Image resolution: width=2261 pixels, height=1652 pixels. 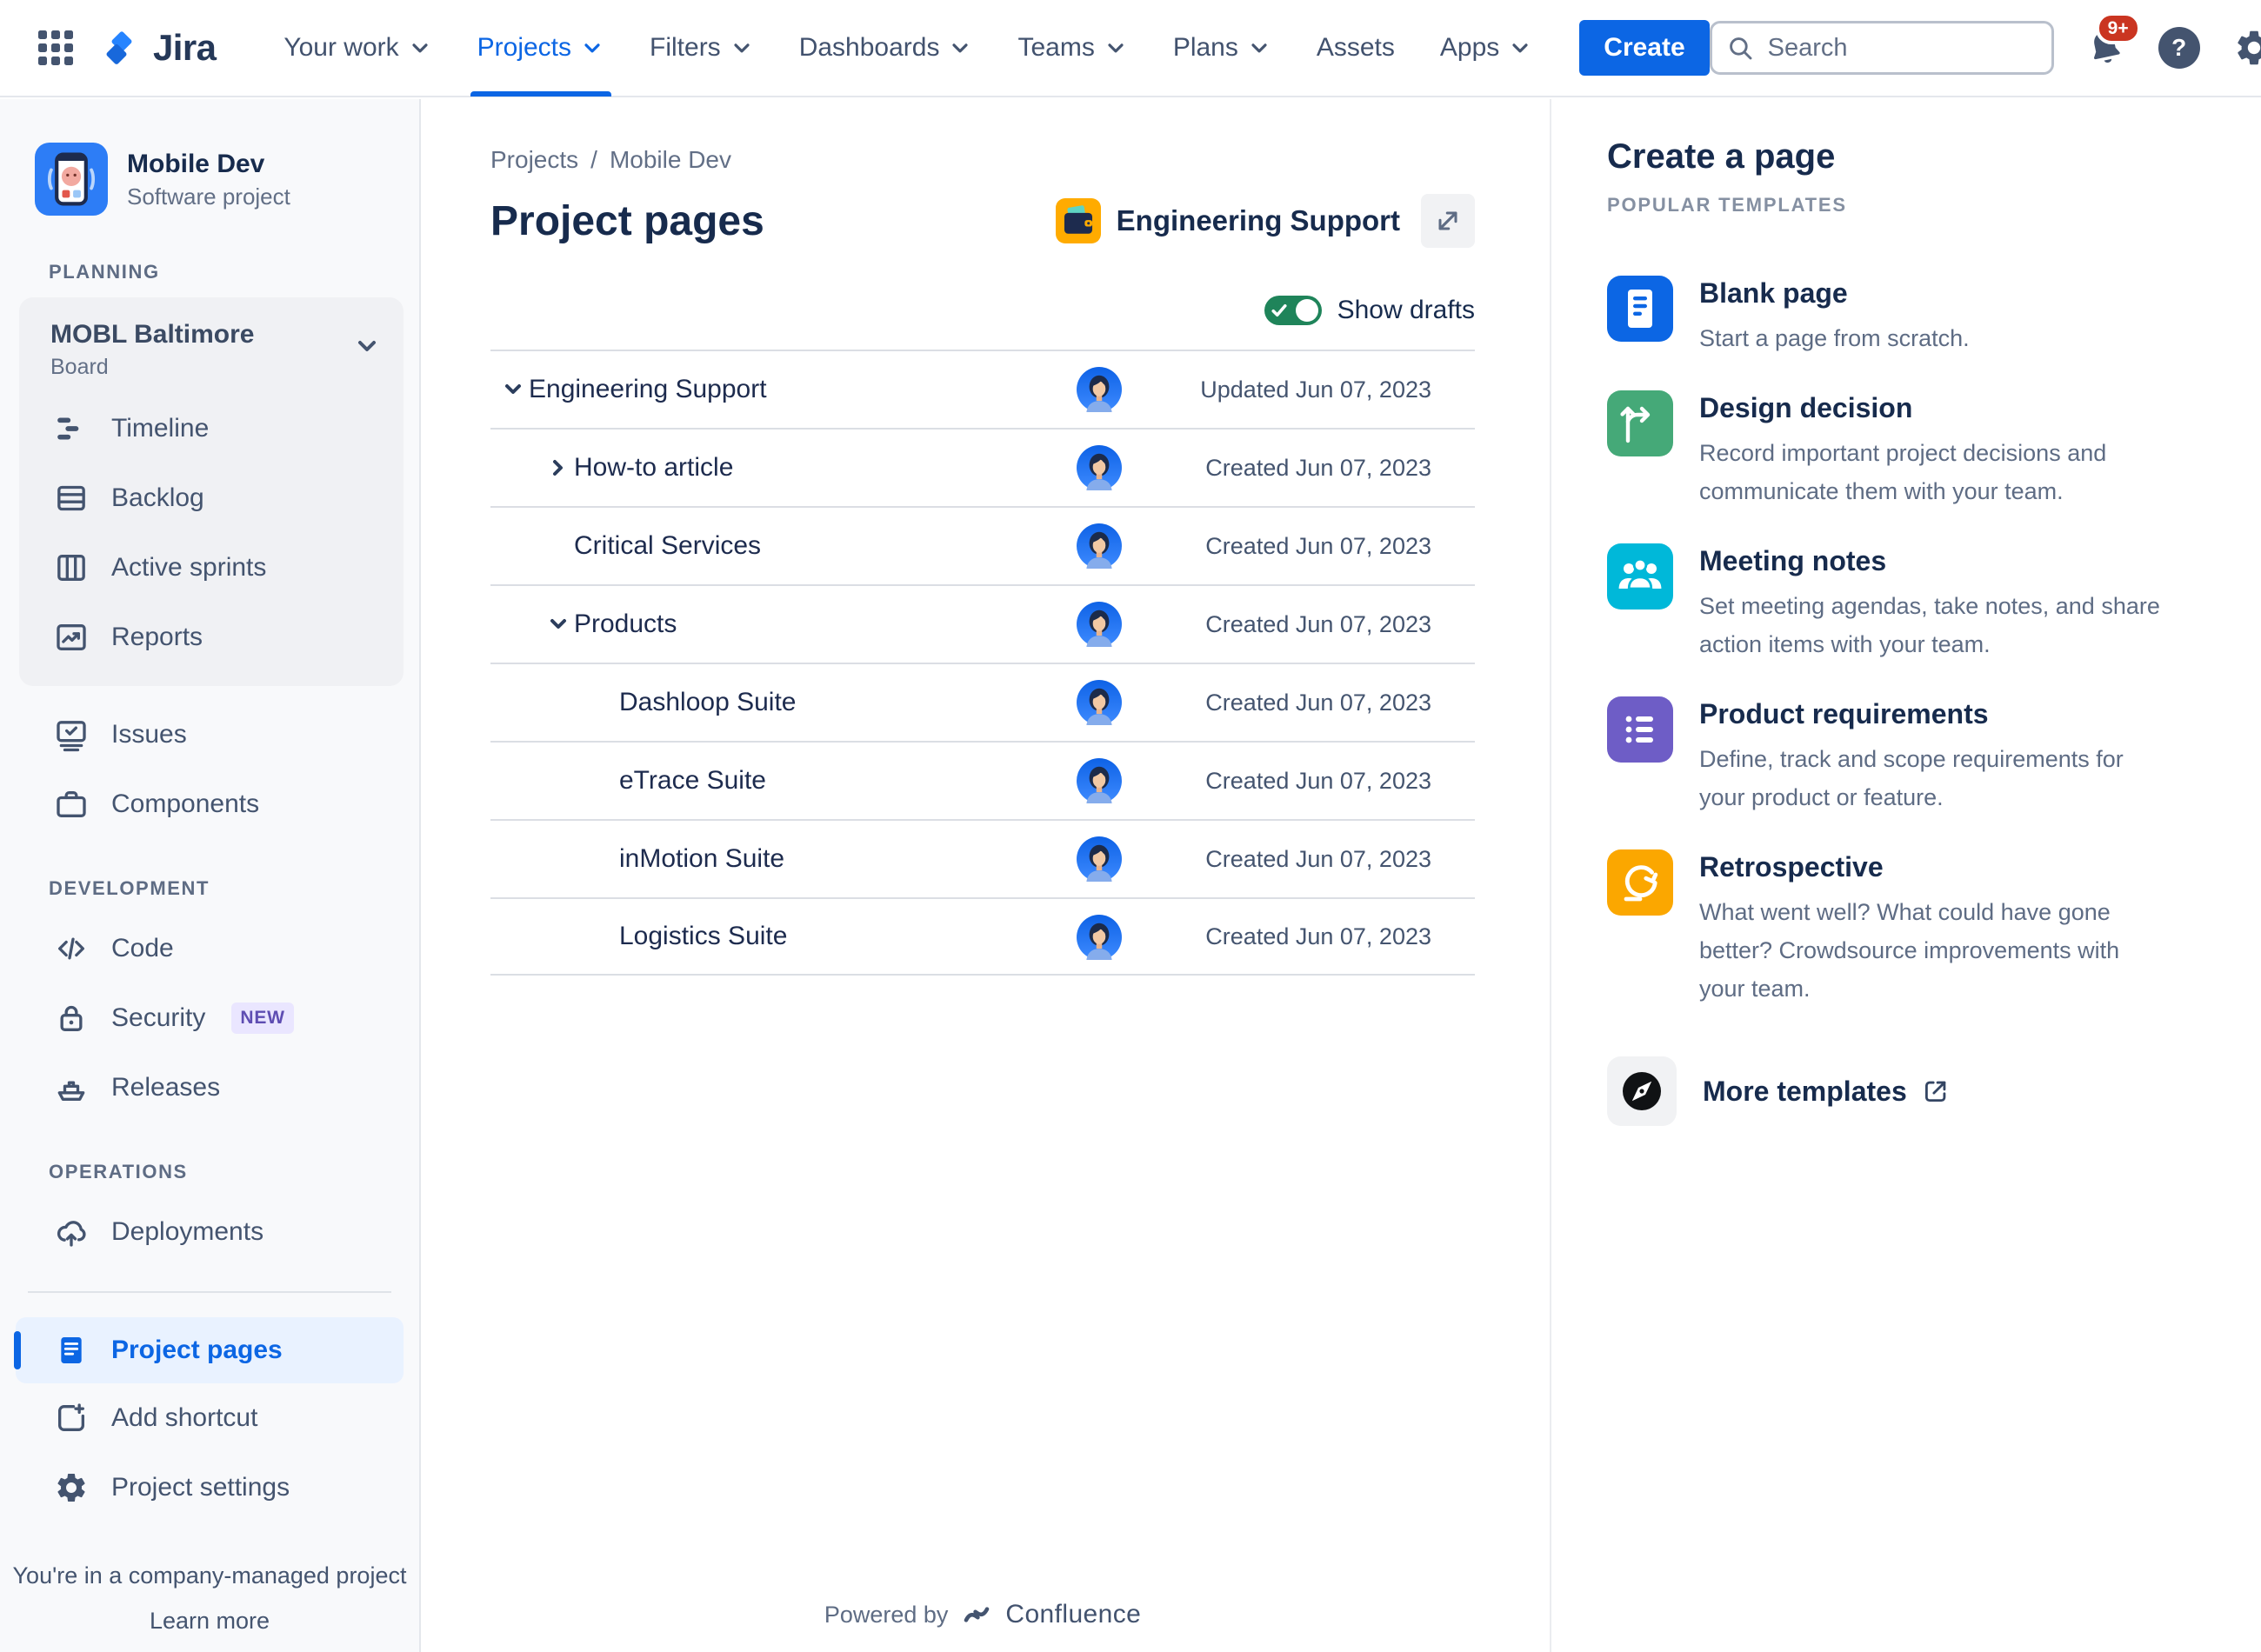 What do you see at coordinates (982, 623) in the screenshot?
I see `page-row: Products Created Jun 07, 2023` at bounding box center [982, 623].